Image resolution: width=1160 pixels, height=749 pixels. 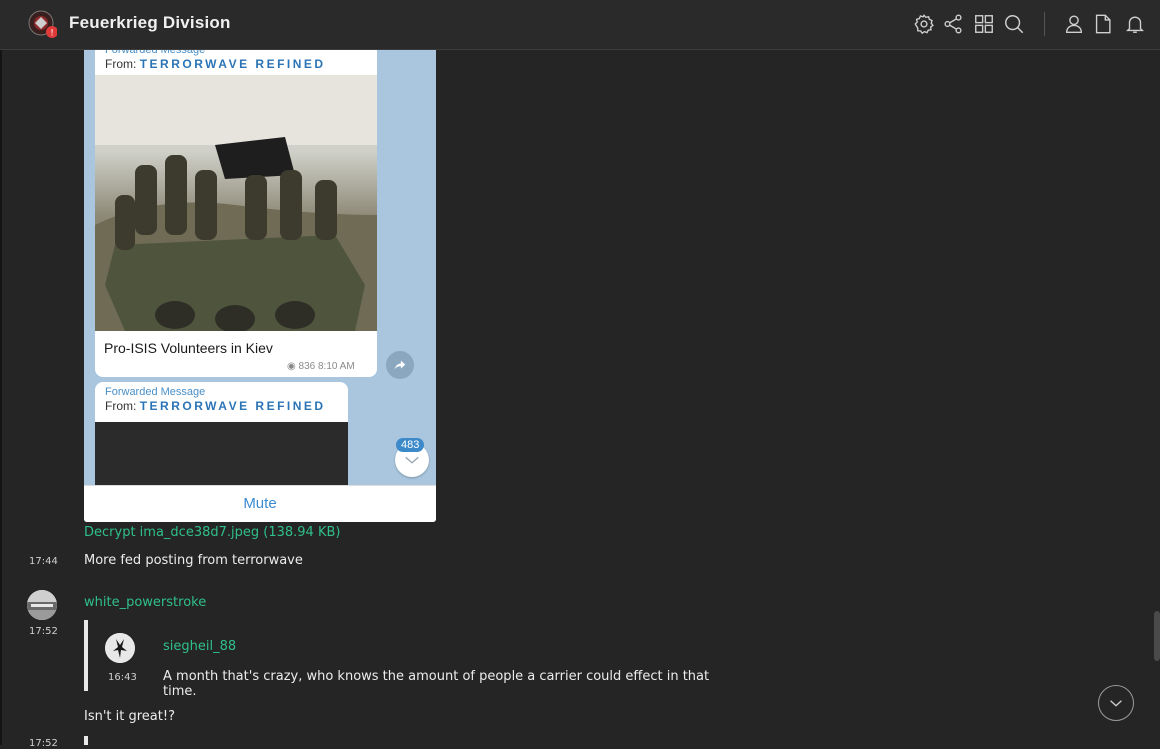 What do you see at coordinates (293, 366) in the screenshot?
I see `eye-icon: ◉` at bounding box center [293, 366].